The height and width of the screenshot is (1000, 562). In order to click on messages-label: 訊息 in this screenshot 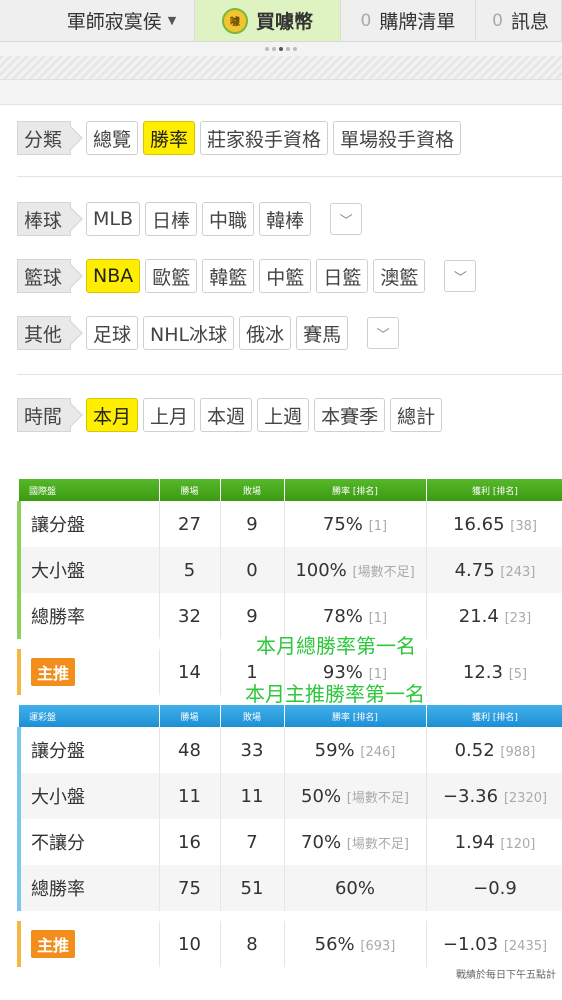, I will do `click(529, 22)`.